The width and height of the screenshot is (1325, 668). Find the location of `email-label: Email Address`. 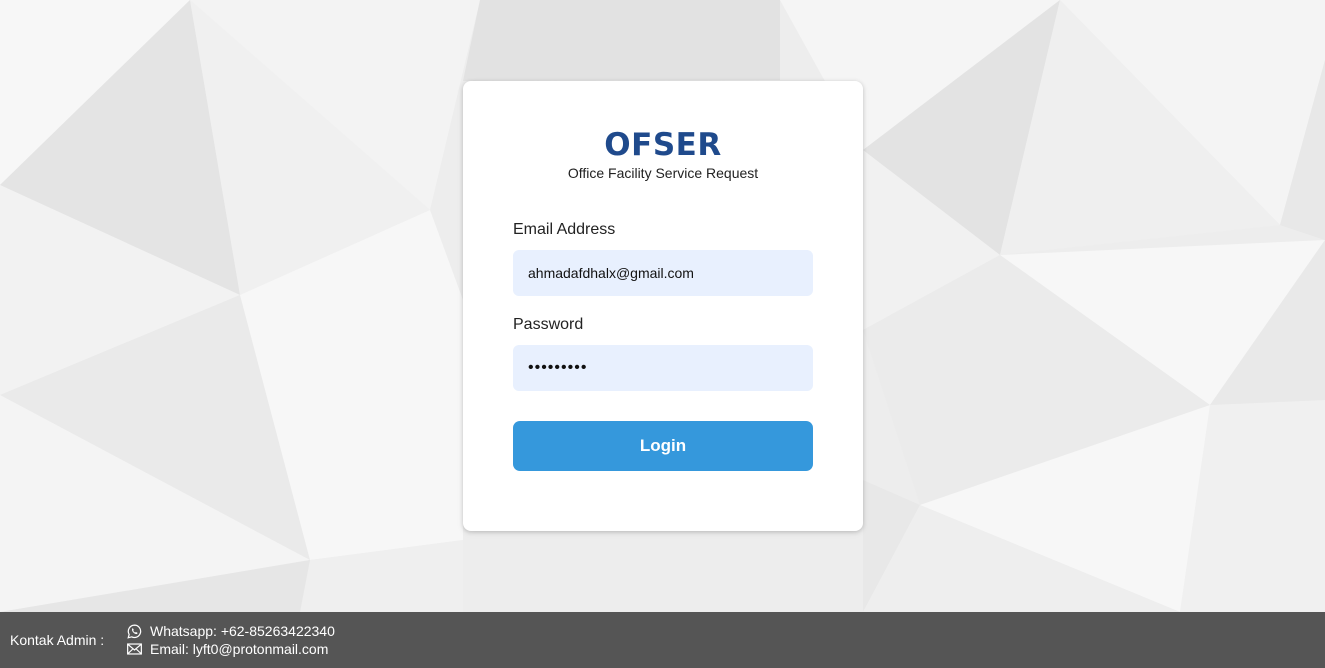

email-label: Email Address is located at coordinates (564, 229).